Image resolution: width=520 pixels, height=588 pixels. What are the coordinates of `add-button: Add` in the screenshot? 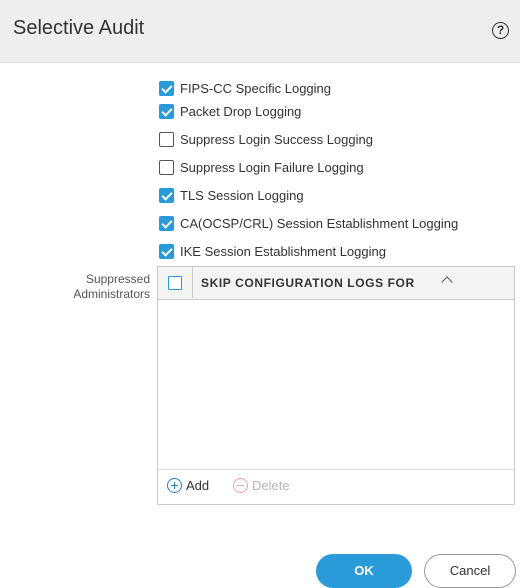 It's located at (188, 485).